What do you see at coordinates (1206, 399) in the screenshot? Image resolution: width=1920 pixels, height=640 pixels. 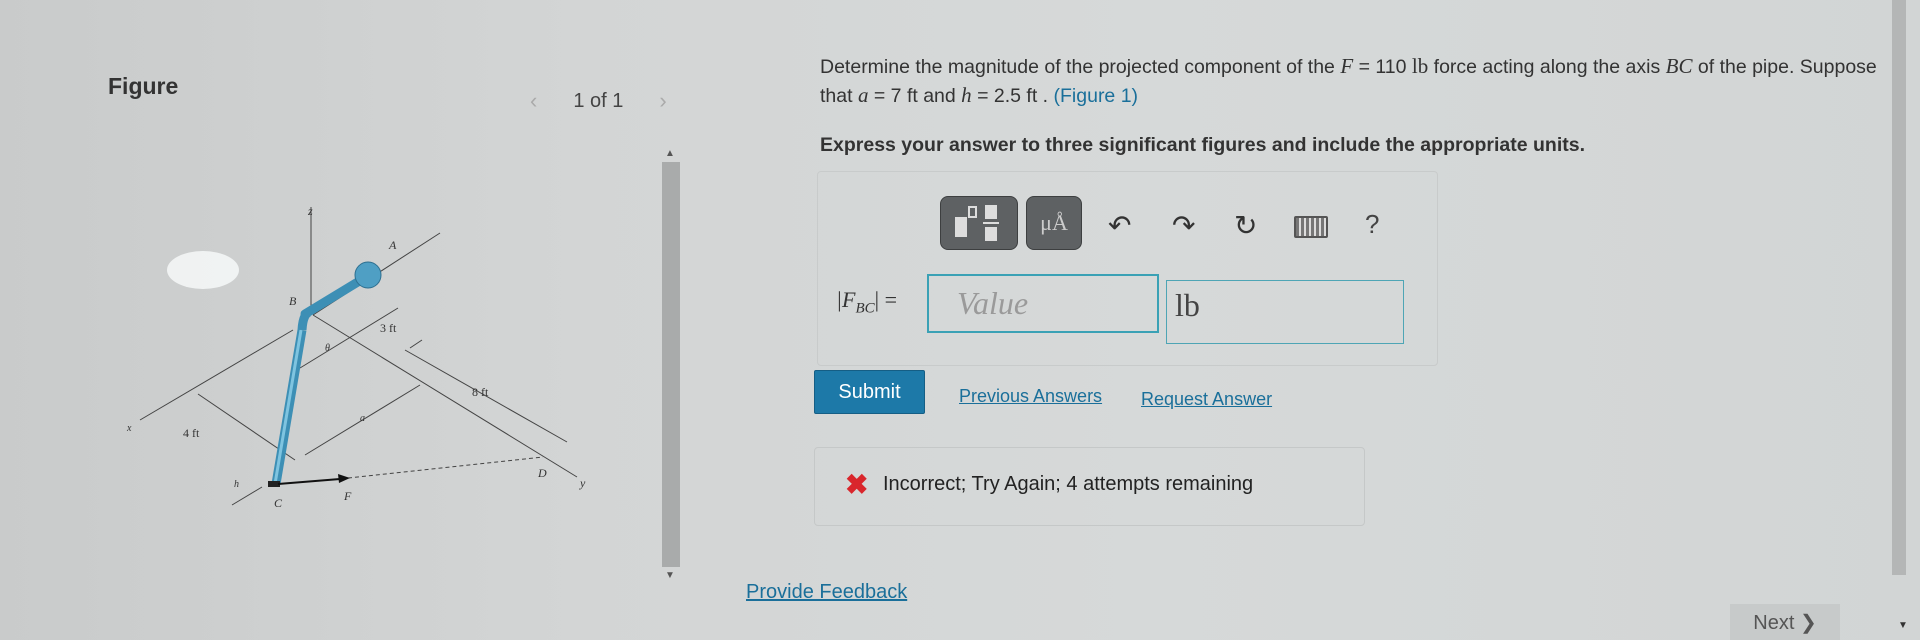 I see `request-answer-link: Request Answer` at bounding box center [1206, 399].